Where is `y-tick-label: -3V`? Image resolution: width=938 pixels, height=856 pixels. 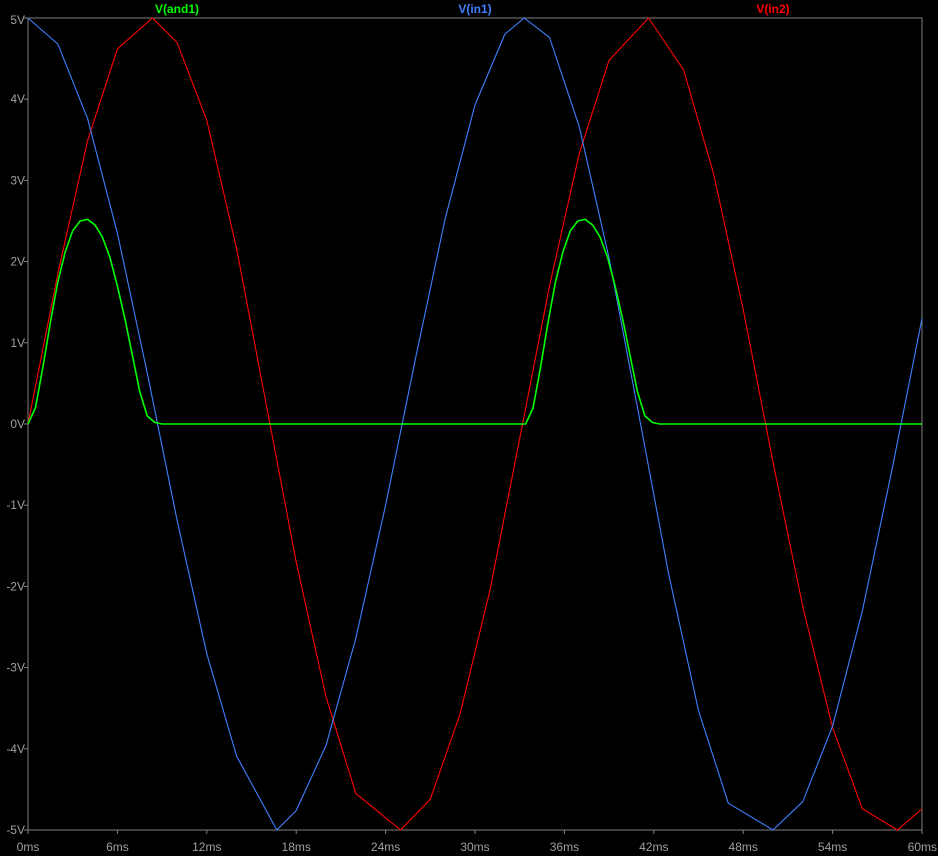
y-tick-label: -3V is located at coordinates (15, 668).